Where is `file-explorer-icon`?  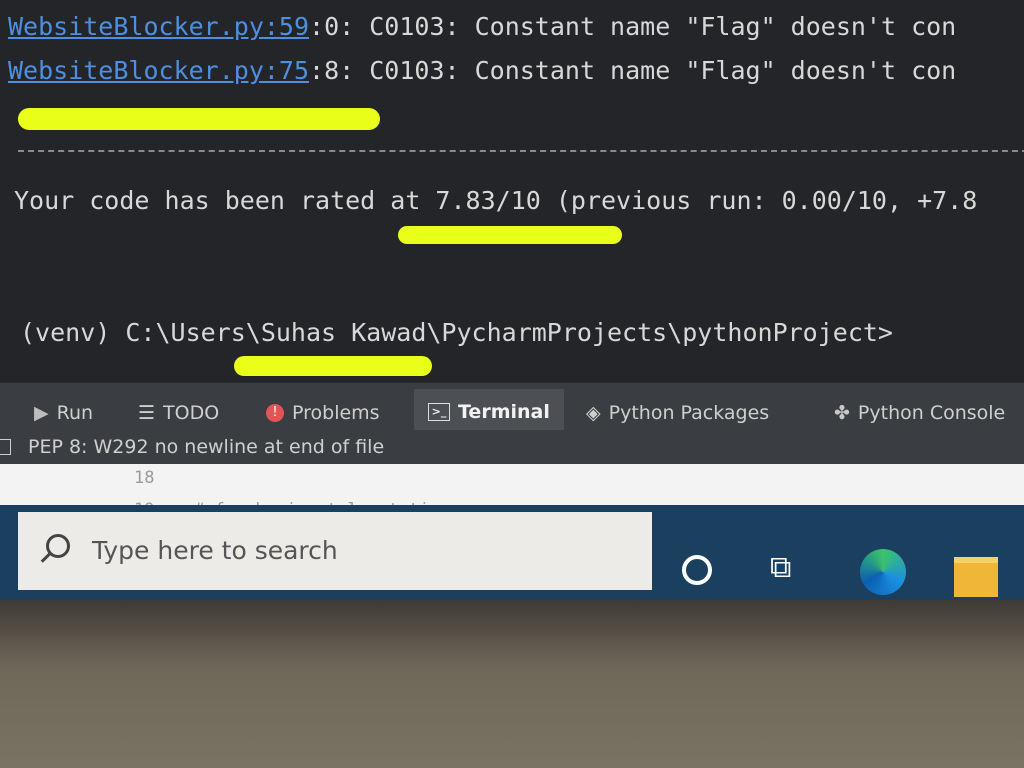 file-explorer-icon is located at coordinates (976, 577).